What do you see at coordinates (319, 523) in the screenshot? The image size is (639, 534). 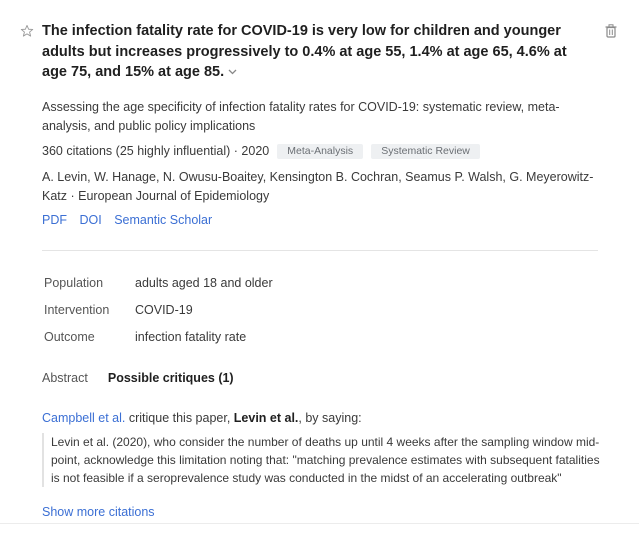 I see `bottom-divider` at bounding box center [319, 523].